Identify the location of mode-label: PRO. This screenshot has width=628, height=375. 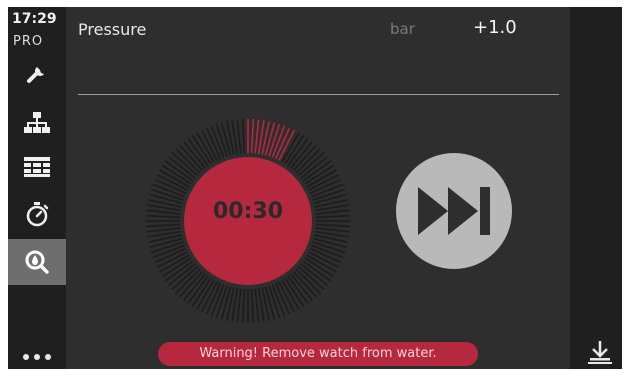
(28, 41).